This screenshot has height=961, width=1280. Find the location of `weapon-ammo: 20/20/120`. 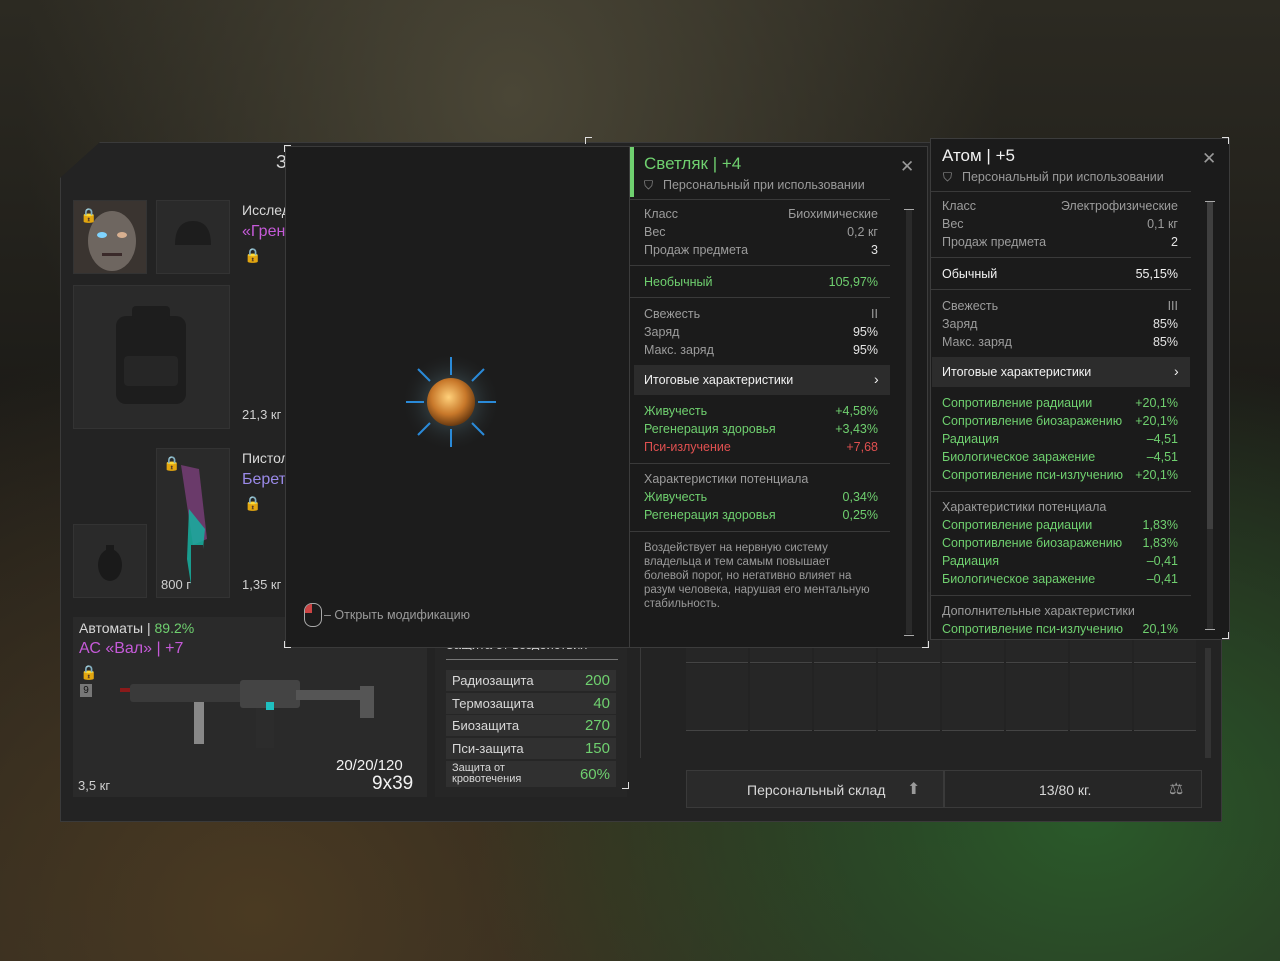

weapon-ammo: 20/20/120 is located at coordinates (369, 765).